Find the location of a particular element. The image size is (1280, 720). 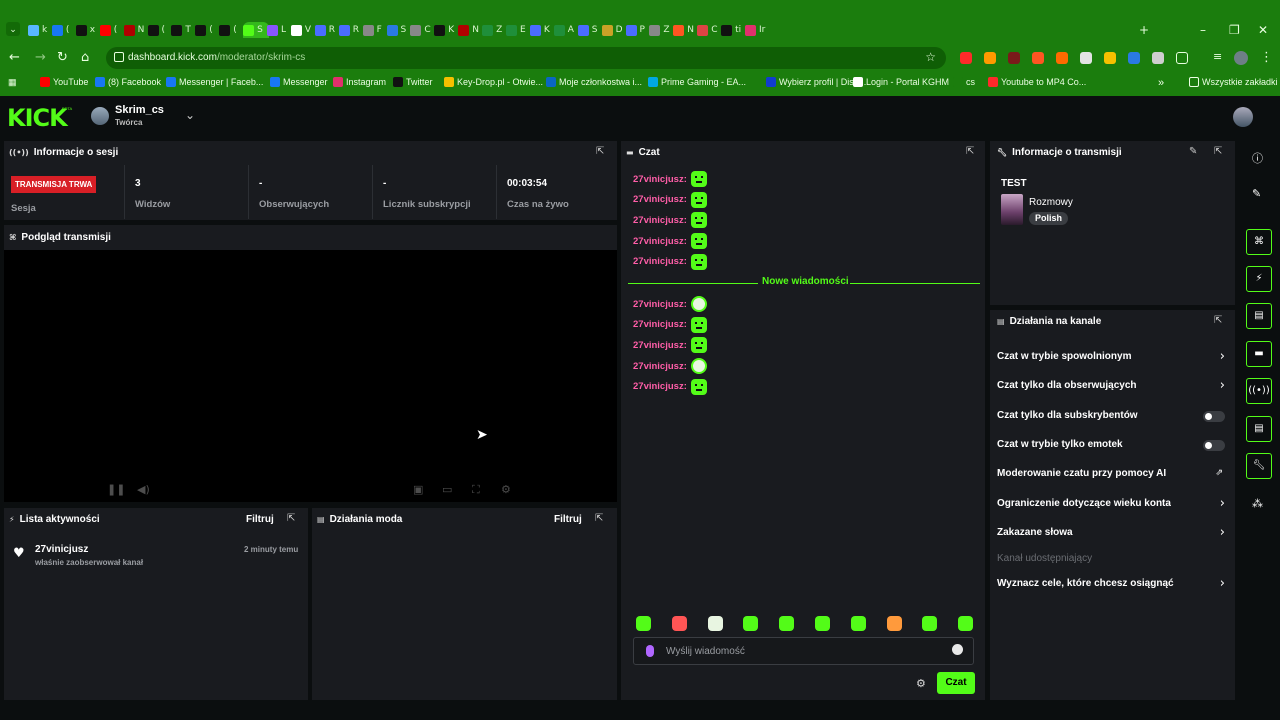

browser-tab: ti is located at coordinates (734, 30).